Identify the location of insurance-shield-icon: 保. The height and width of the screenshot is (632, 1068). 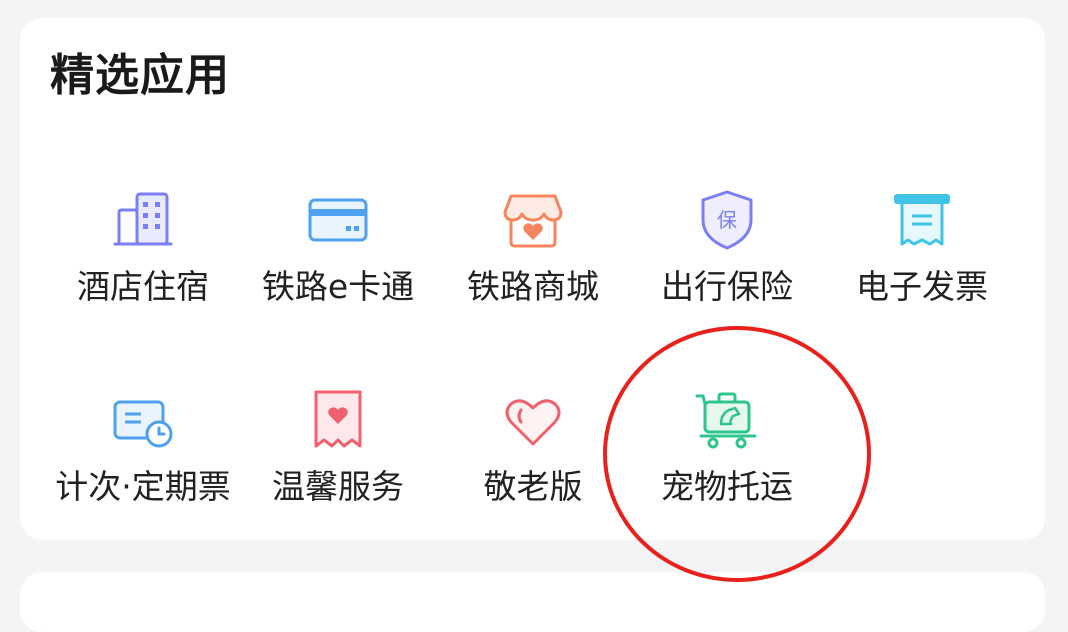
(727, 220).